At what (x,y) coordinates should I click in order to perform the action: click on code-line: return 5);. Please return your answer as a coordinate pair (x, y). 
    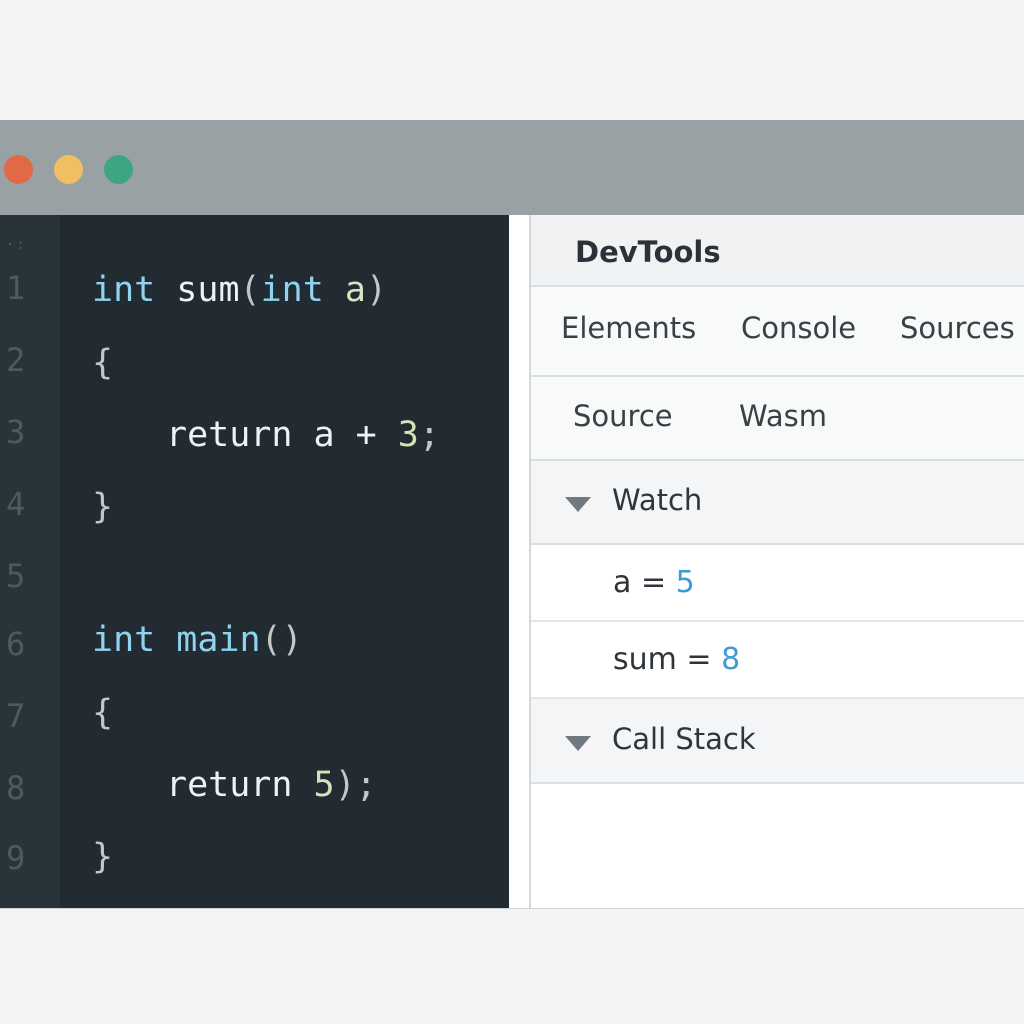
    Looking at the image, I should click on (271, 785).